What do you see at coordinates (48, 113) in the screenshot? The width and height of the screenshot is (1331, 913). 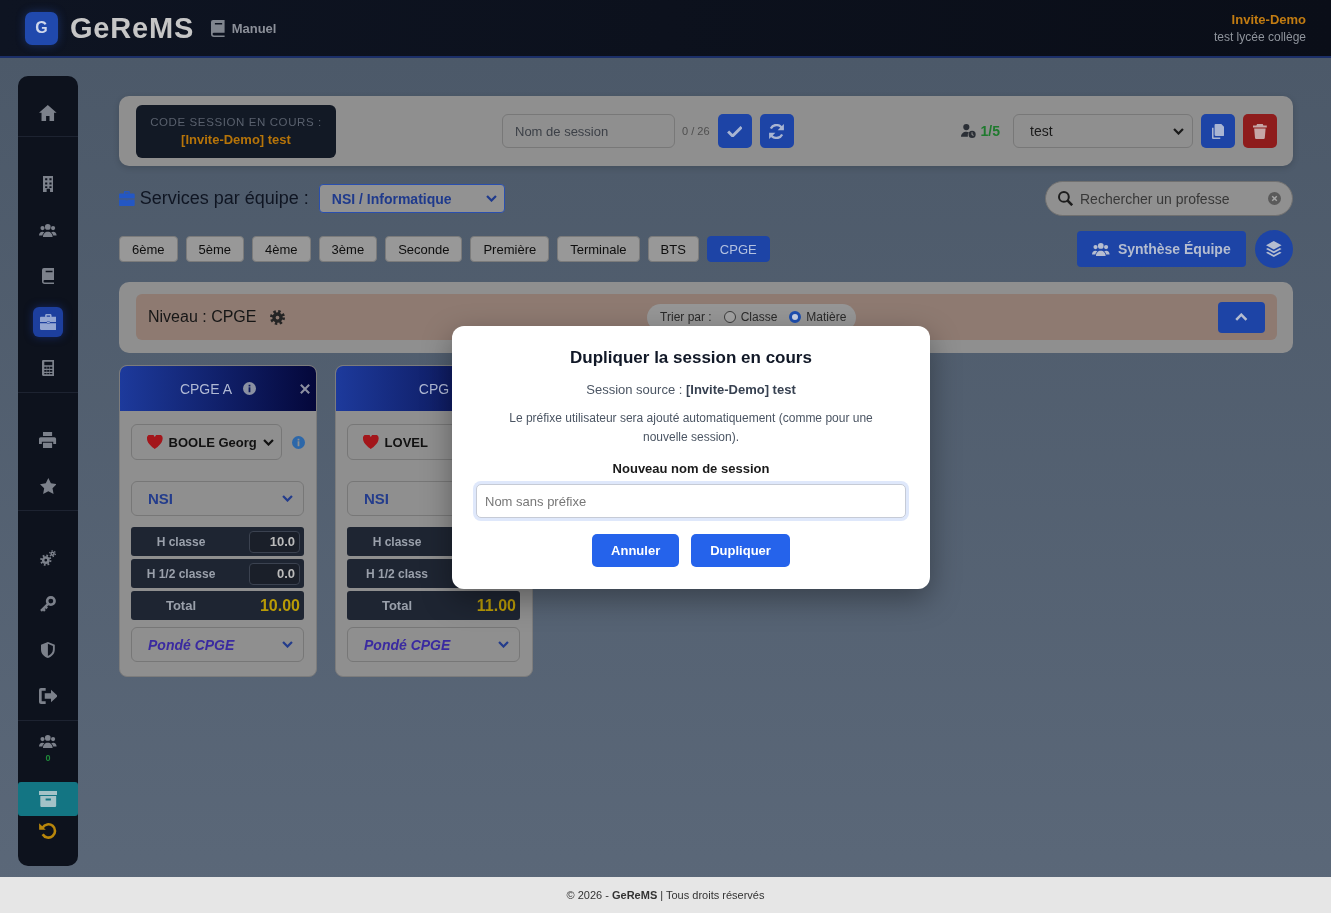 I see `home-icon` at bounding box center [48, 113].